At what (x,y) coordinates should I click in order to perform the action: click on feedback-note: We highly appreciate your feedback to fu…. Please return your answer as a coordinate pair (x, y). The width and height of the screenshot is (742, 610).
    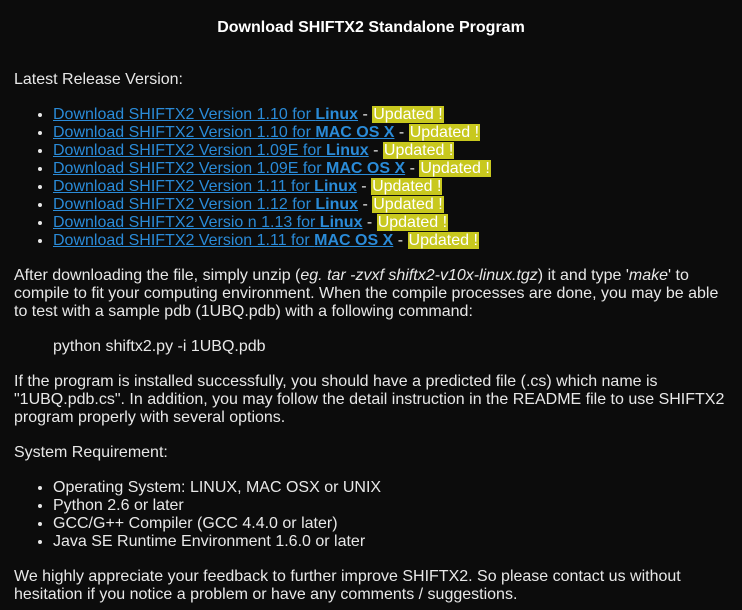
    Looking at the image, I should click on (347, 585).